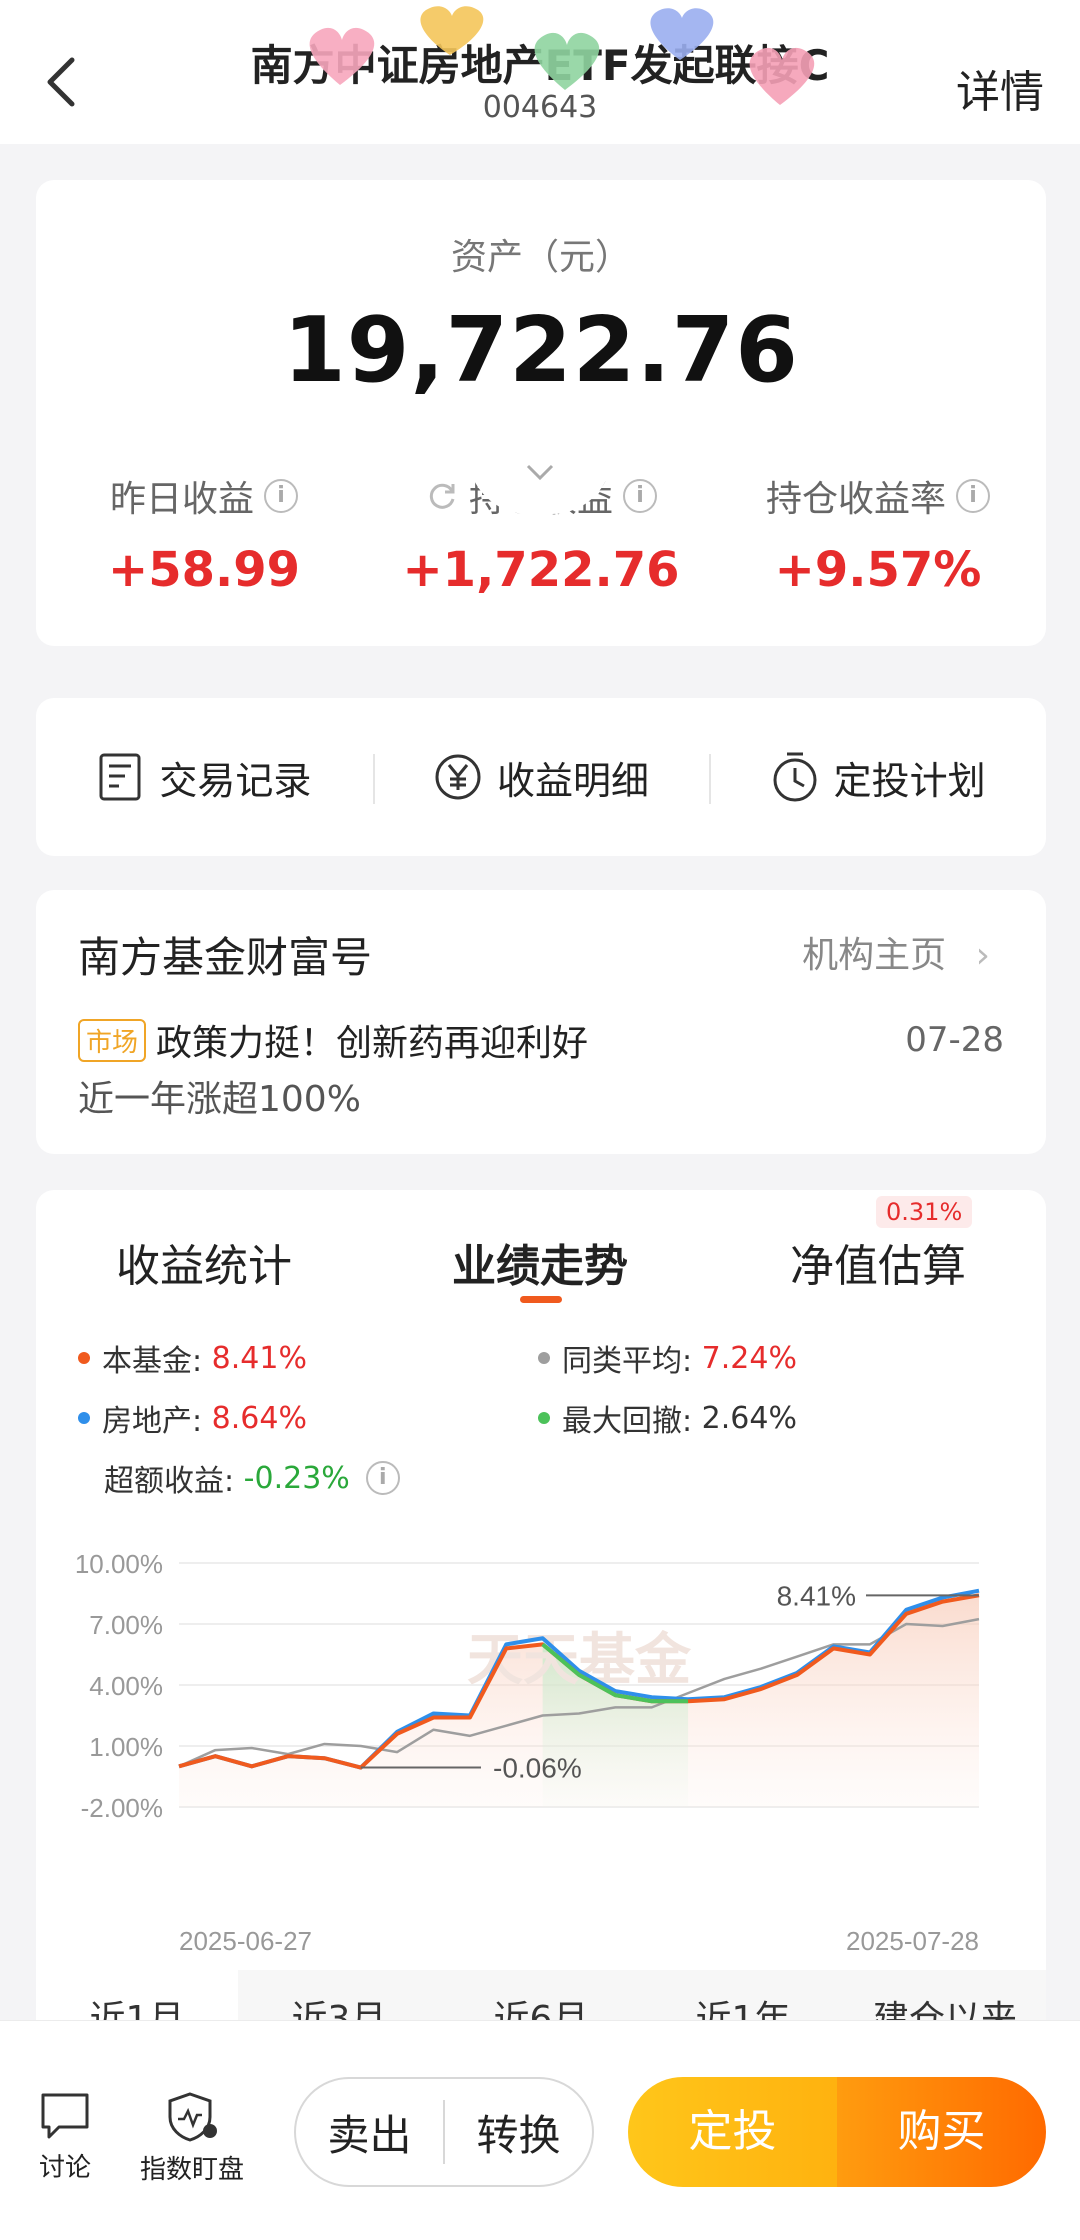 Image resolution: width=1080 pixels, height=2240 pixels. I want to click on index-watch-button: 指数盯盘, so click(192, 2138).